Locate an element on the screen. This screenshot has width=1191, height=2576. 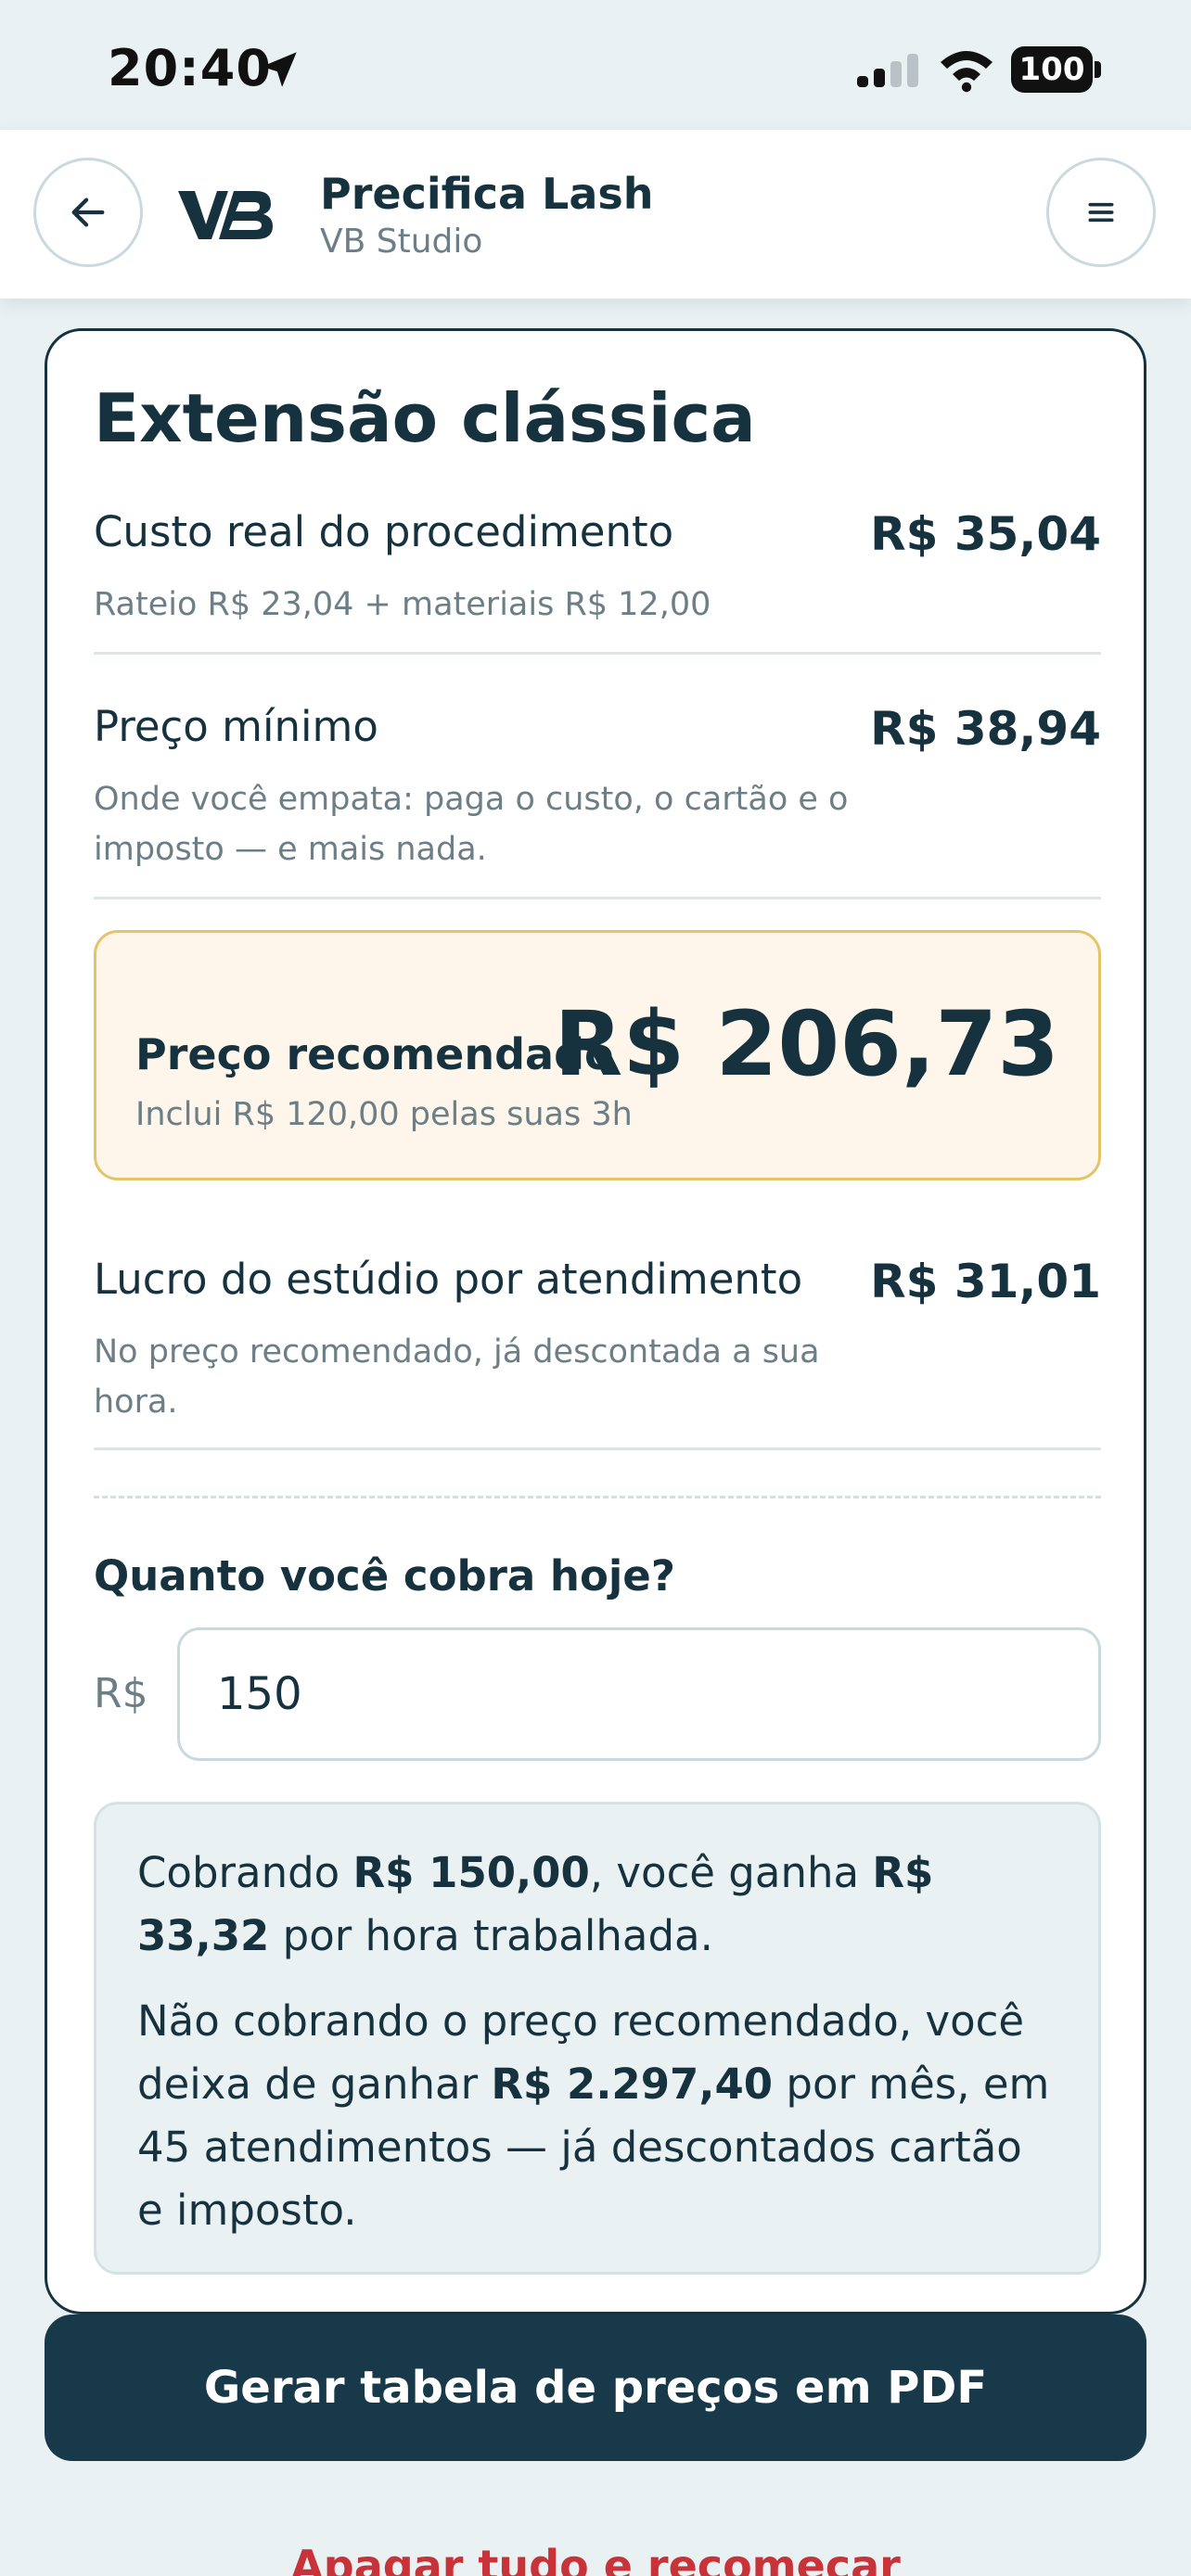
cellular-signal-icon is located at coordinates (887, 71).